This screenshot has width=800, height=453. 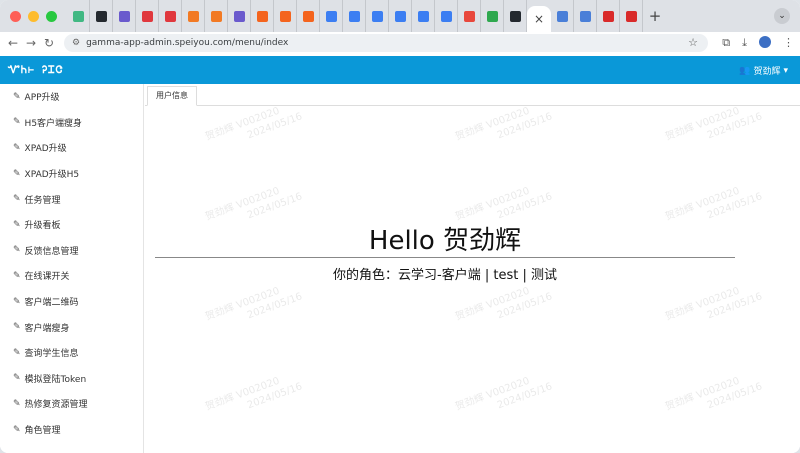 I want to click on site-info-icon: ⚙, so click(x=76, y=43).